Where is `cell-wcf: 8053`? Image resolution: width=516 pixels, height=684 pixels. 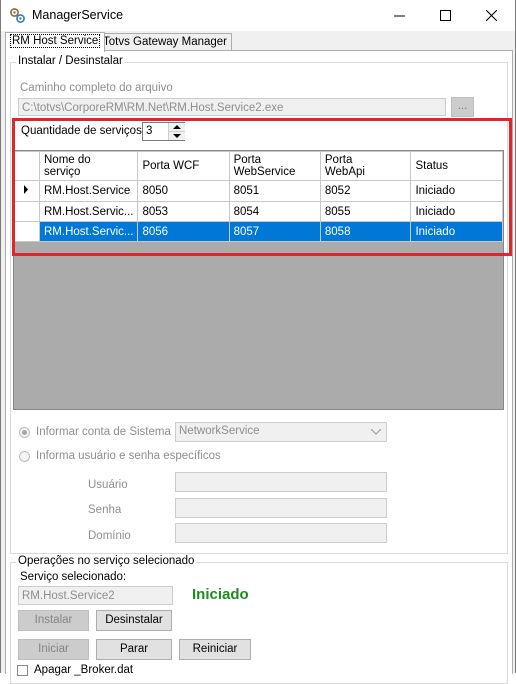
cell-wcf: 8053 is located at coordinates (183, 211).